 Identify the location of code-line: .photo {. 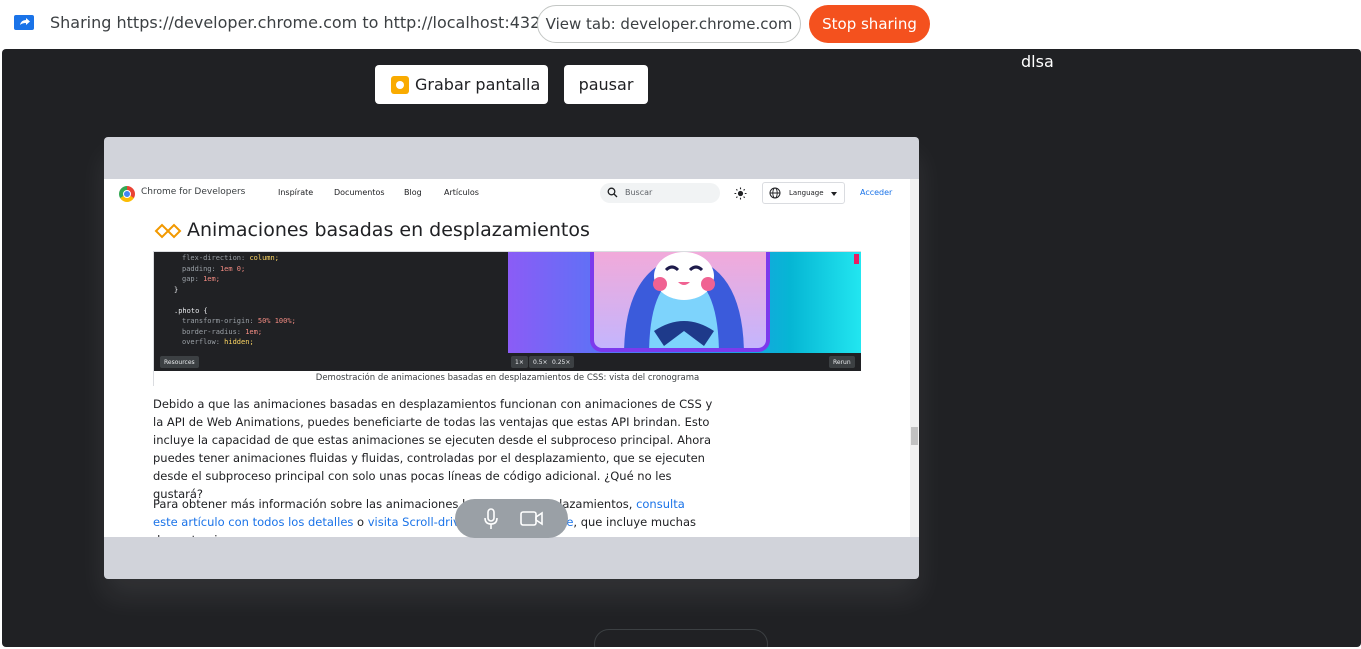
(191, 310).